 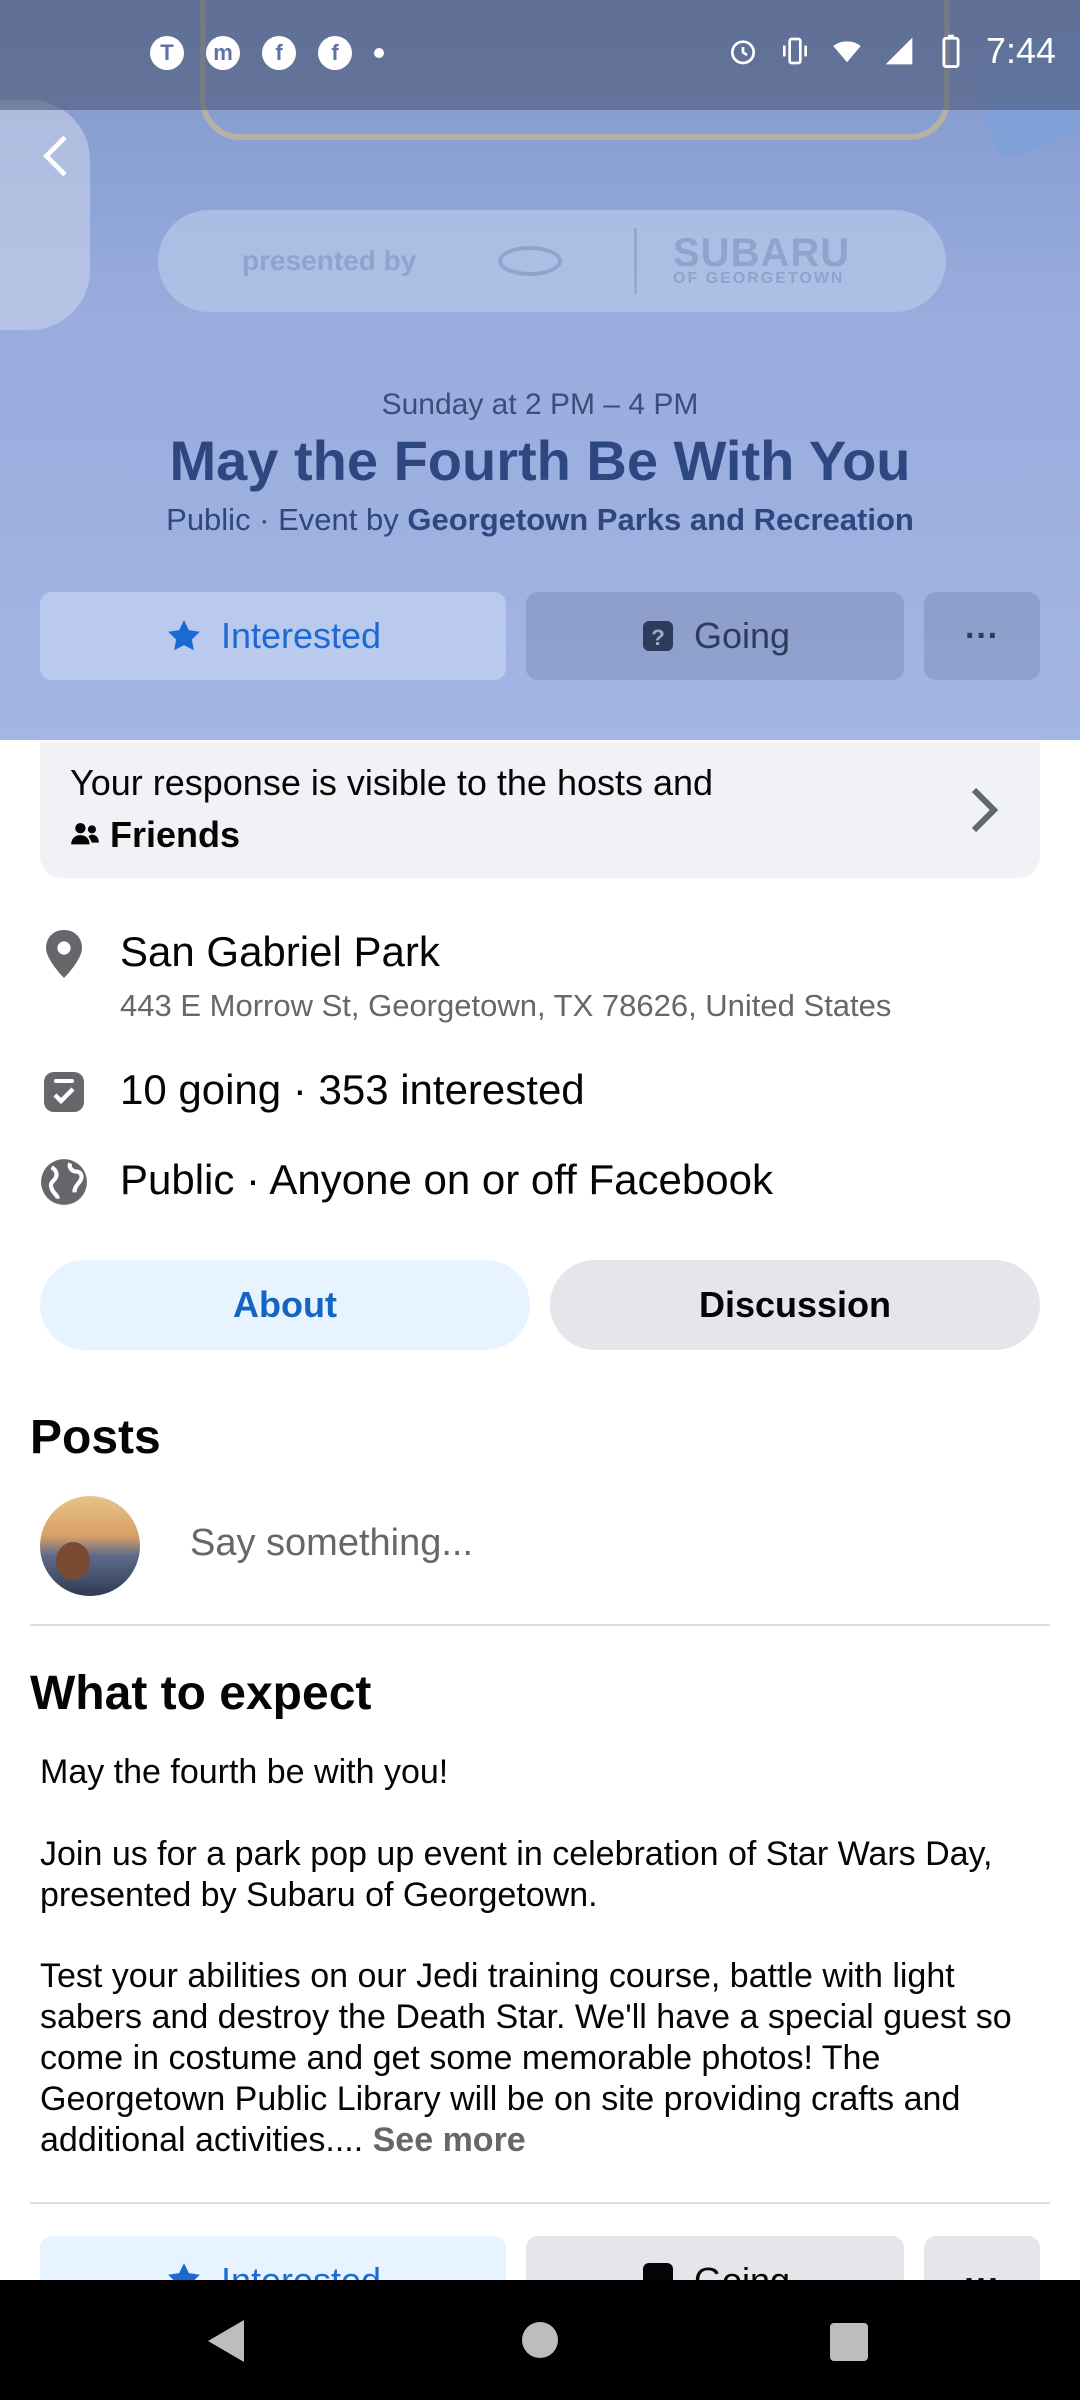 What do you see at coordinates (795, 51) in the screenshot?
I see `vibrate-icon` at bounding box center [795, 51].